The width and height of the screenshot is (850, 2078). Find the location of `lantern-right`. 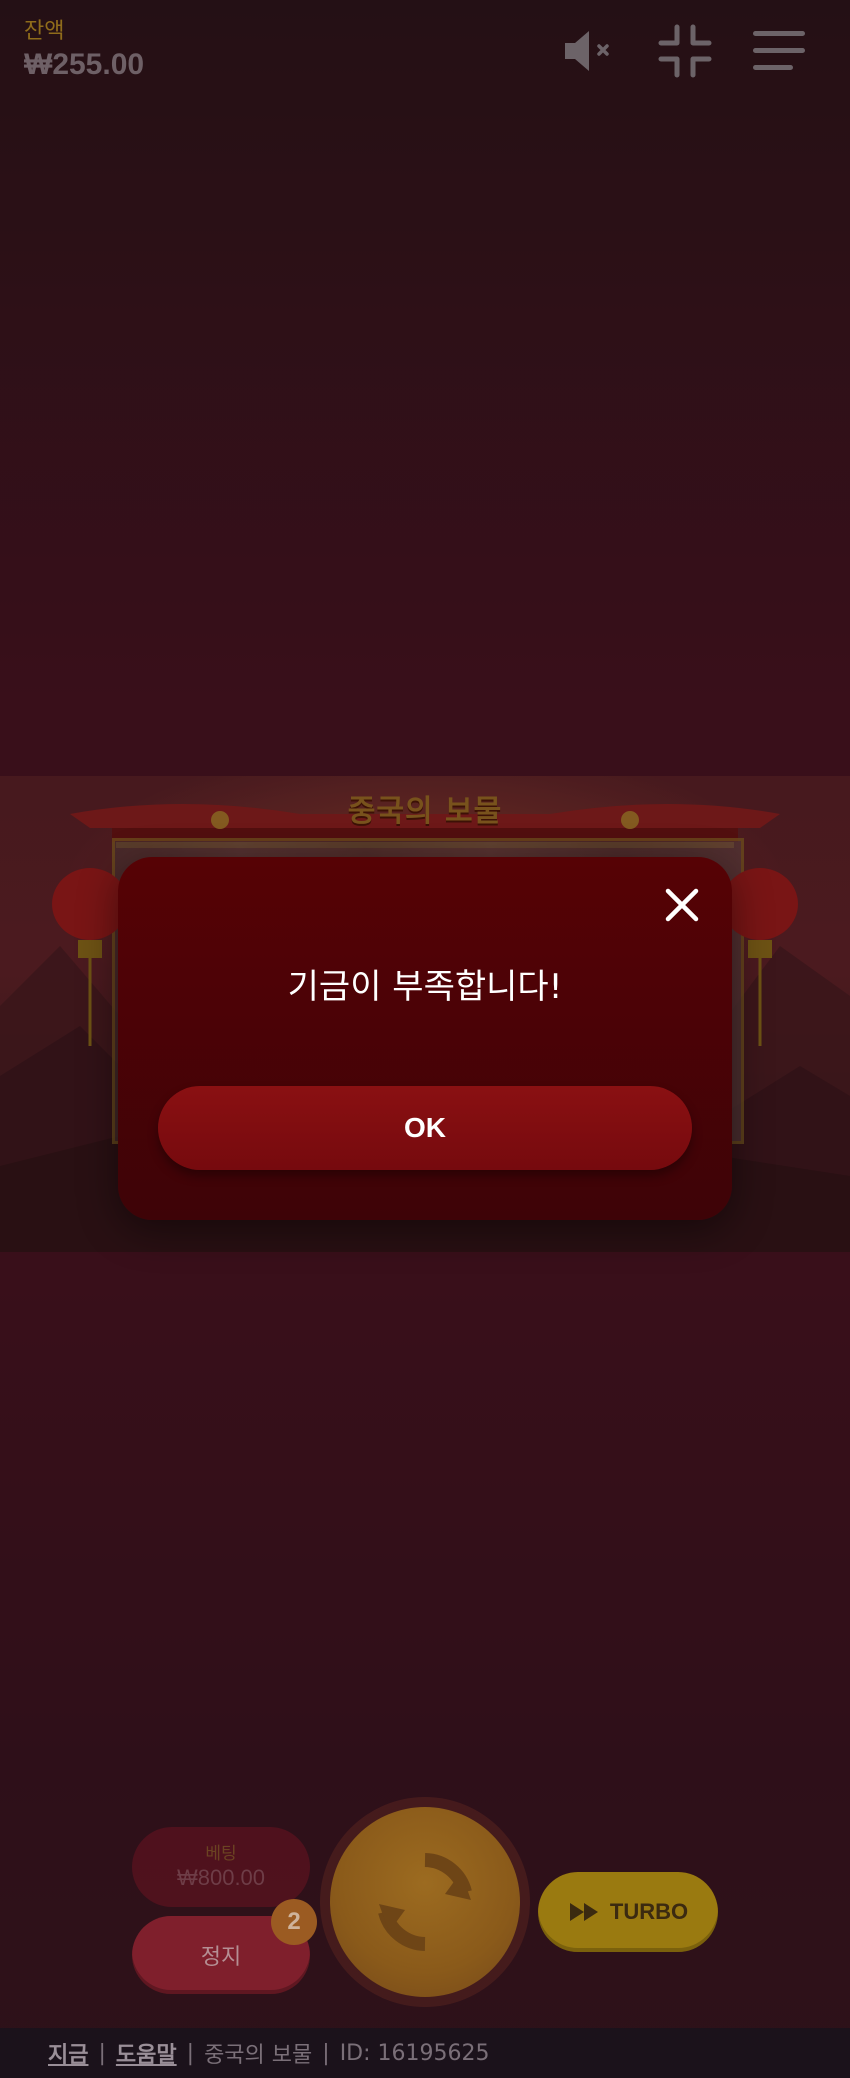

lantern-right is located at coordinates (760, 956).